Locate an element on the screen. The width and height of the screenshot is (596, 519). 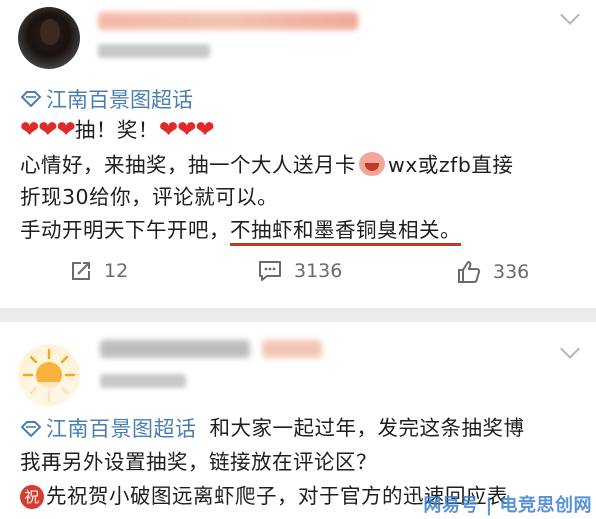
post-text: 折现30给你，评论就可以。 is located at coordinates (149, 197).